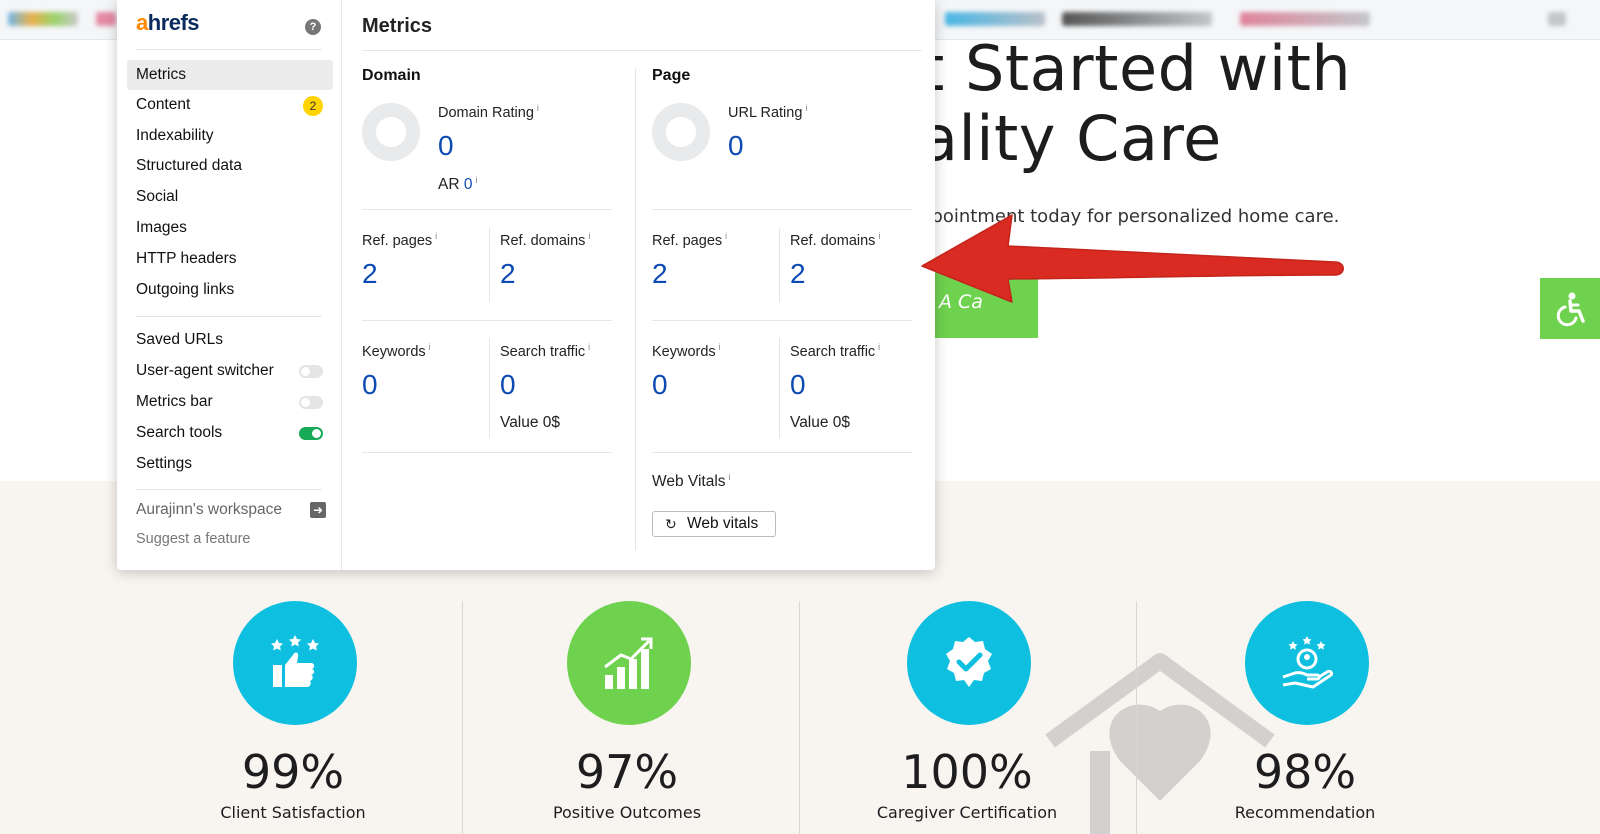 Image resolution: width=1600 pixels, height=834 pixels. What do you see at coordinates (230, 105) in the screenshot?
I see `sidebar-item-content: Content 2` at bounding box center [230, 105].